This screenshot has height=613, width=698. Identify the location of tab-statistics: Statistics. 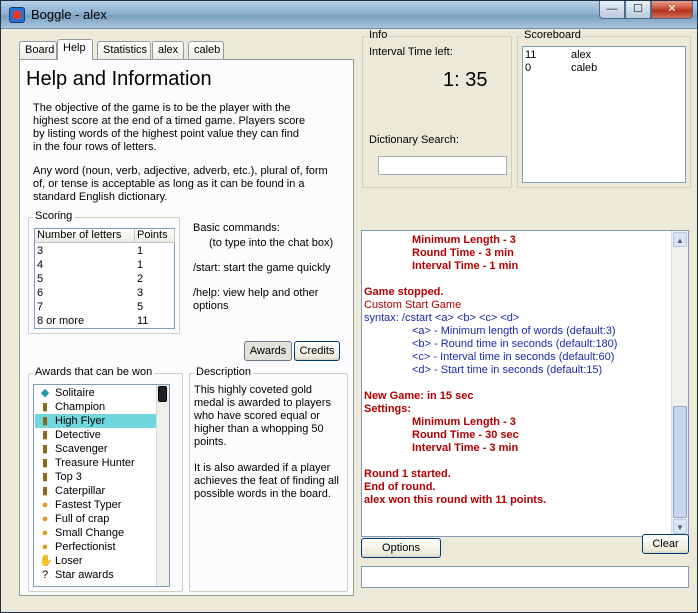
(124, 50).